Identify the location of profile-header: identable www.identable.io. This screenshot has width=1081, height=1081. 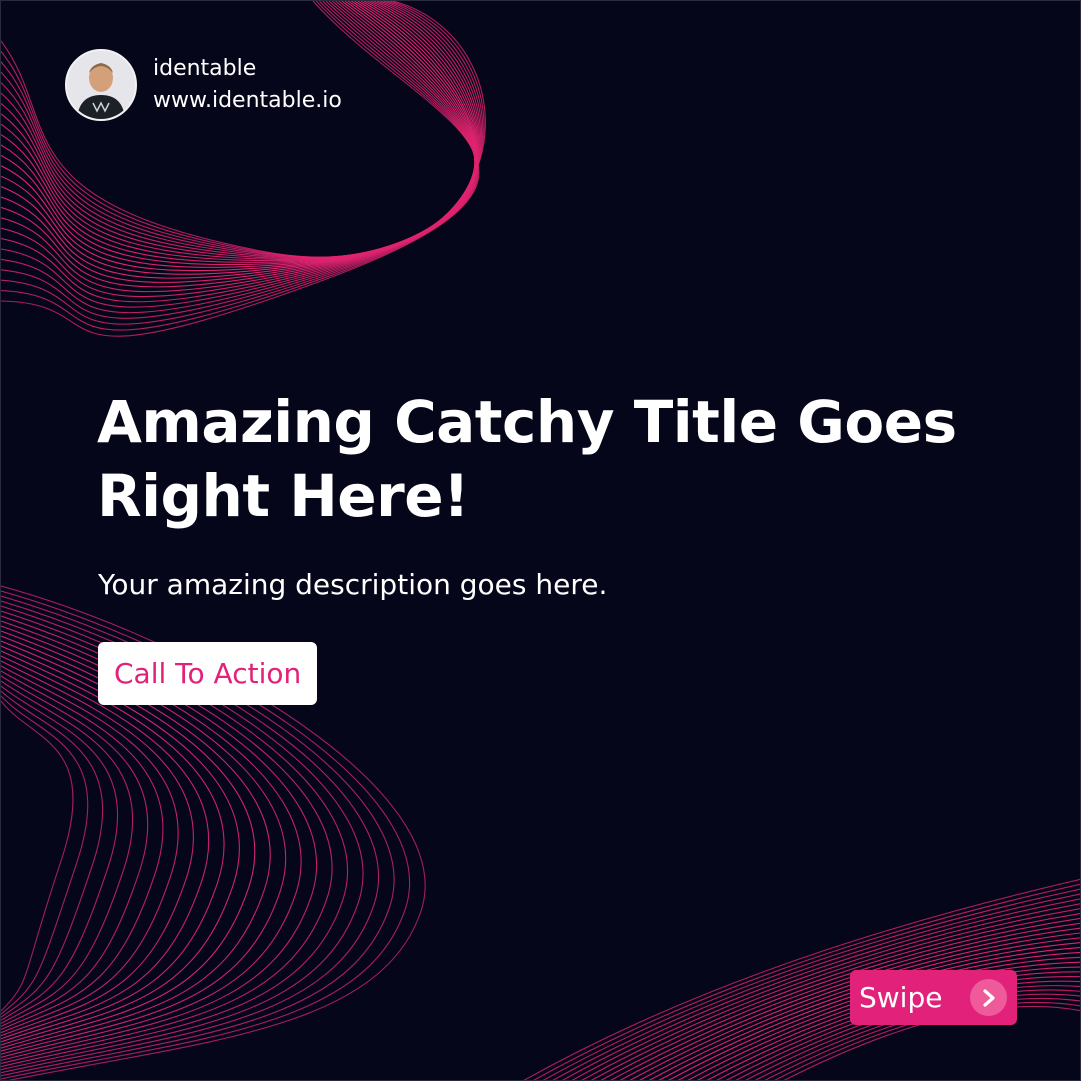
(203, 85).